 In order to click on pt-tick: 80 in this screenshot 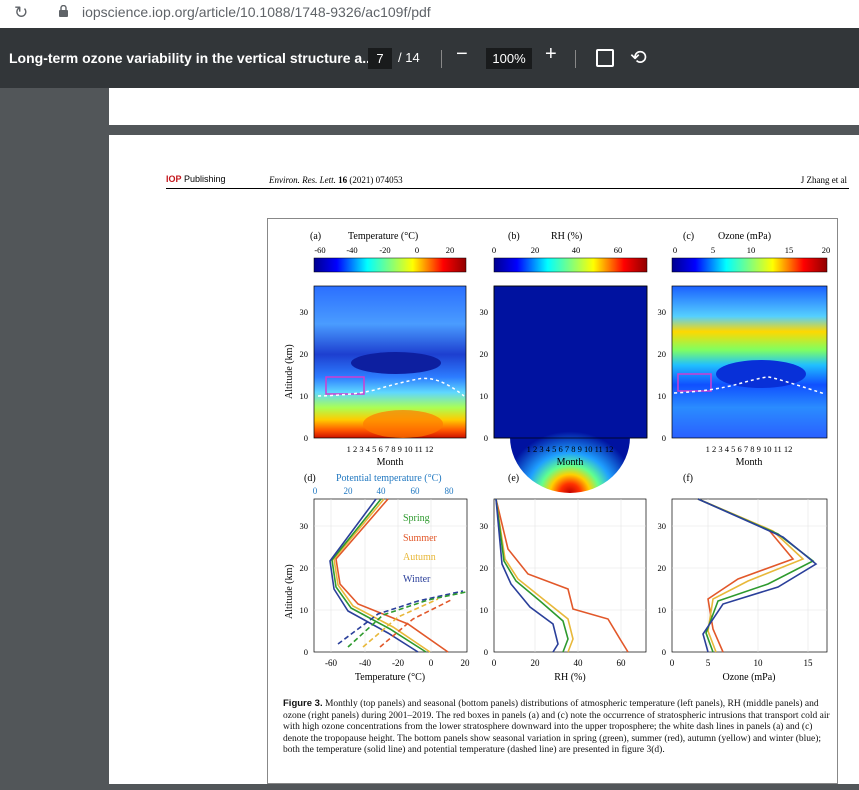, I will do `click(450, 491)`.